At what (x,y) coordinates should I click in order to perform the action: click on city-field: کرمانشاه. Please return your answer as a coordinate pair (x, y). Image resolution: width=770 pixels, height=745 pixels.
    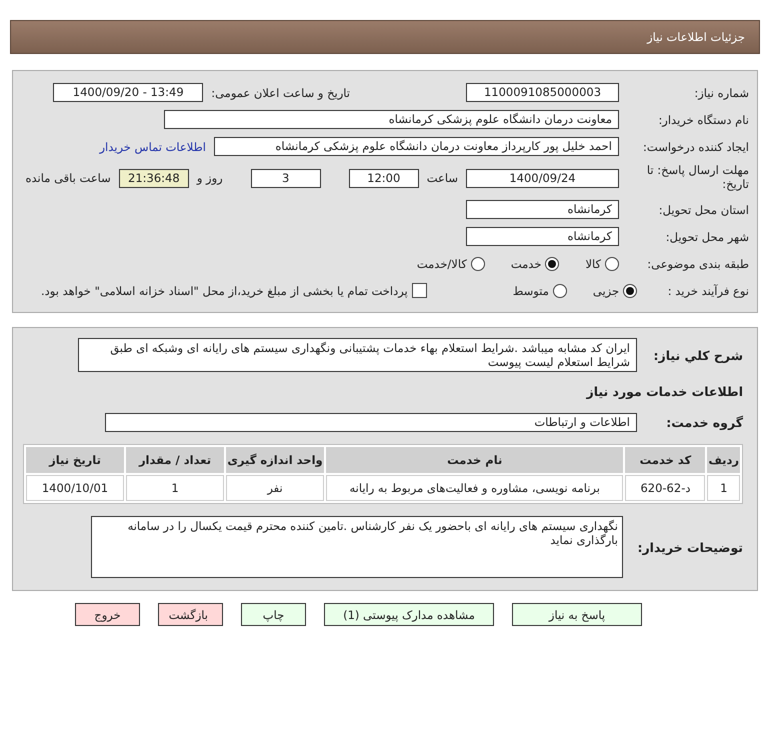
    Looking at the image, I should click on (542, 236).